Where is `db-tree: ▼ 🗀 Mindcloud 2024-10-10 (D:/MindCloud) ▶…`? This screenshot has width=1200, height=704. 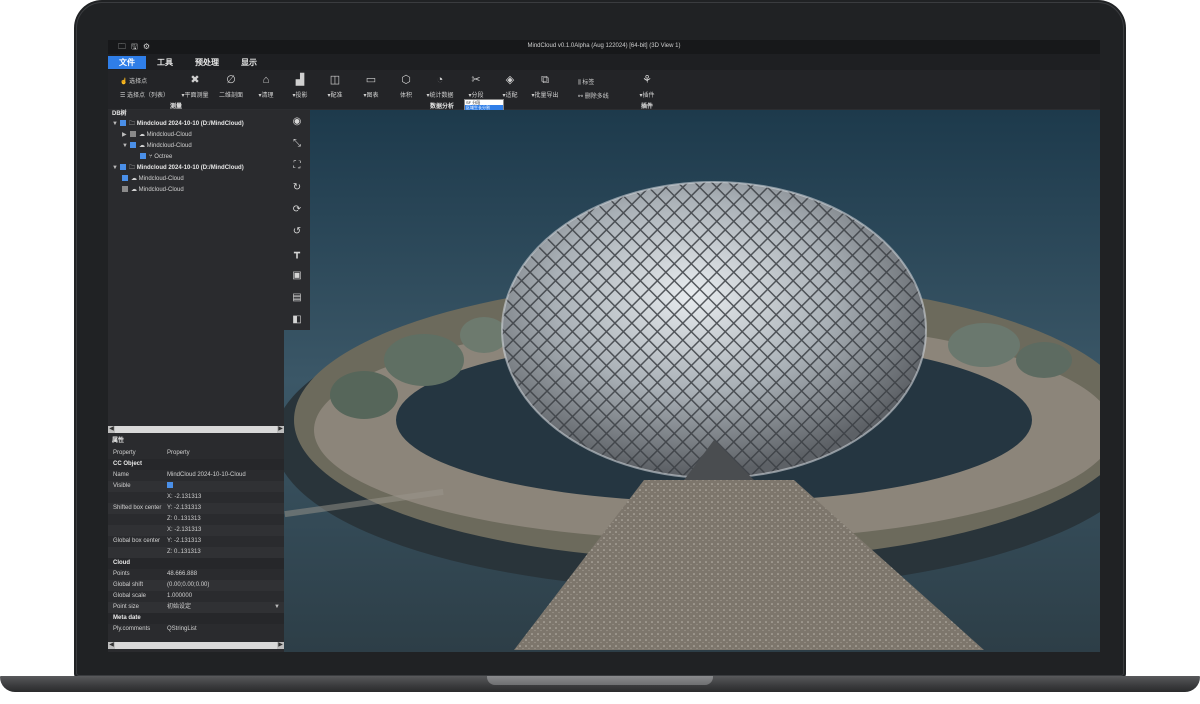 db-tree: ▼ 🗀 Mindcloud 2024-10-10 (D:/MindCloud) ▶… is located at coordinates (196, 157).